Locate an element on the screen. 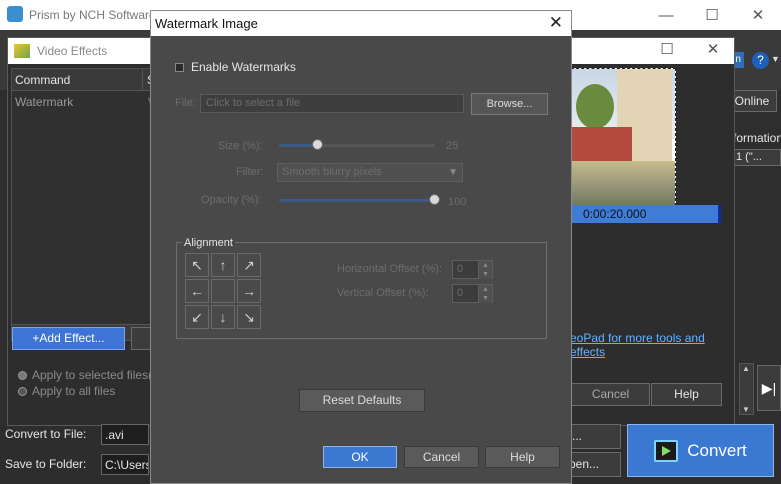 The image size is (781, 484). watermark-dialog-title: Watermark Image is located at coordinates (206, 23).